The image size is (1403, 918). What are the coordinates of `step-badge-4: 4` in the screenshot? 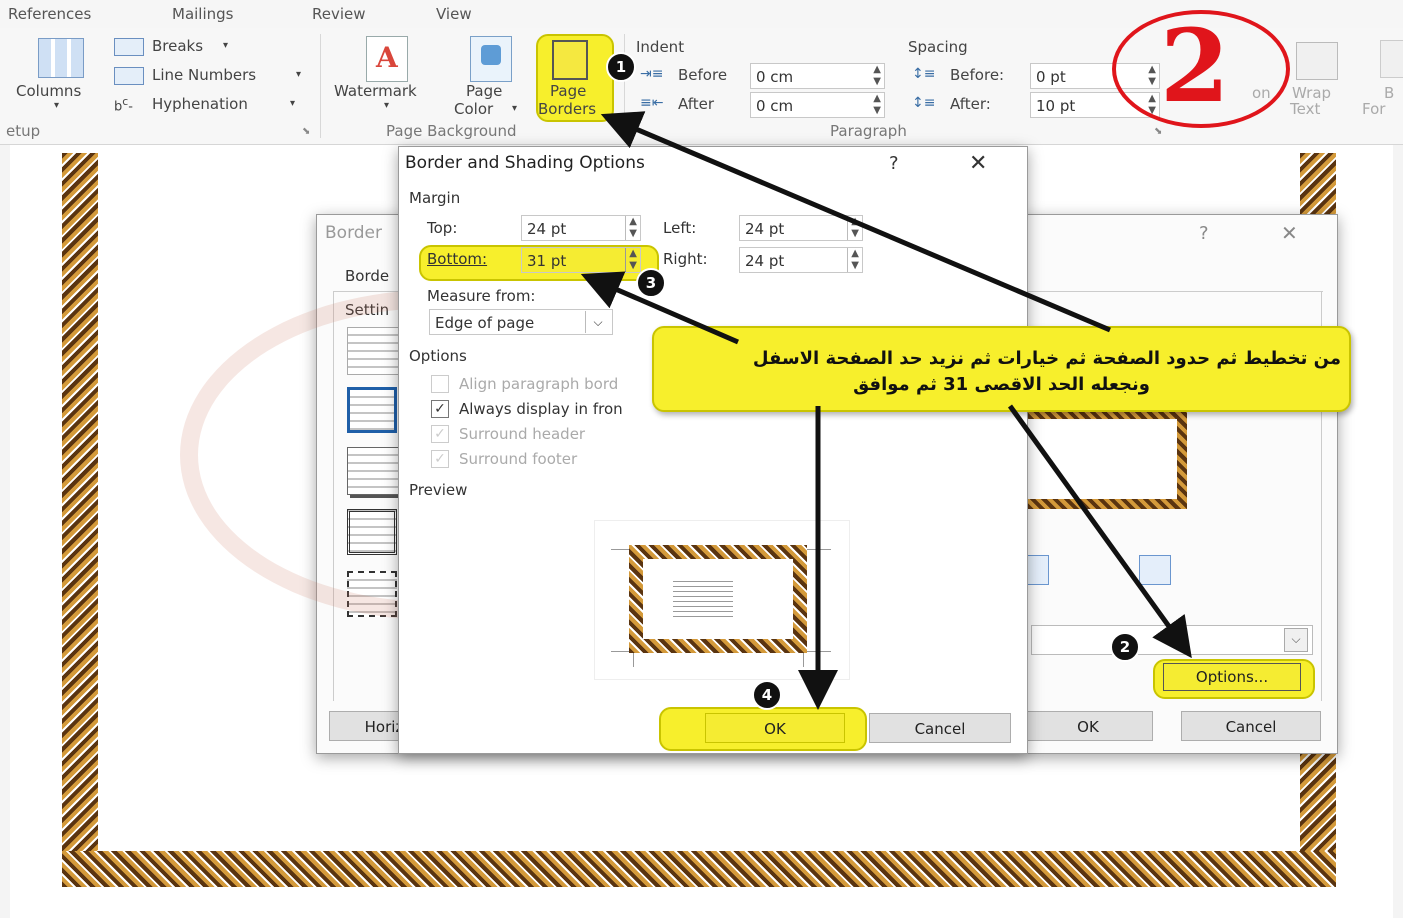 It's located at (767, 695).